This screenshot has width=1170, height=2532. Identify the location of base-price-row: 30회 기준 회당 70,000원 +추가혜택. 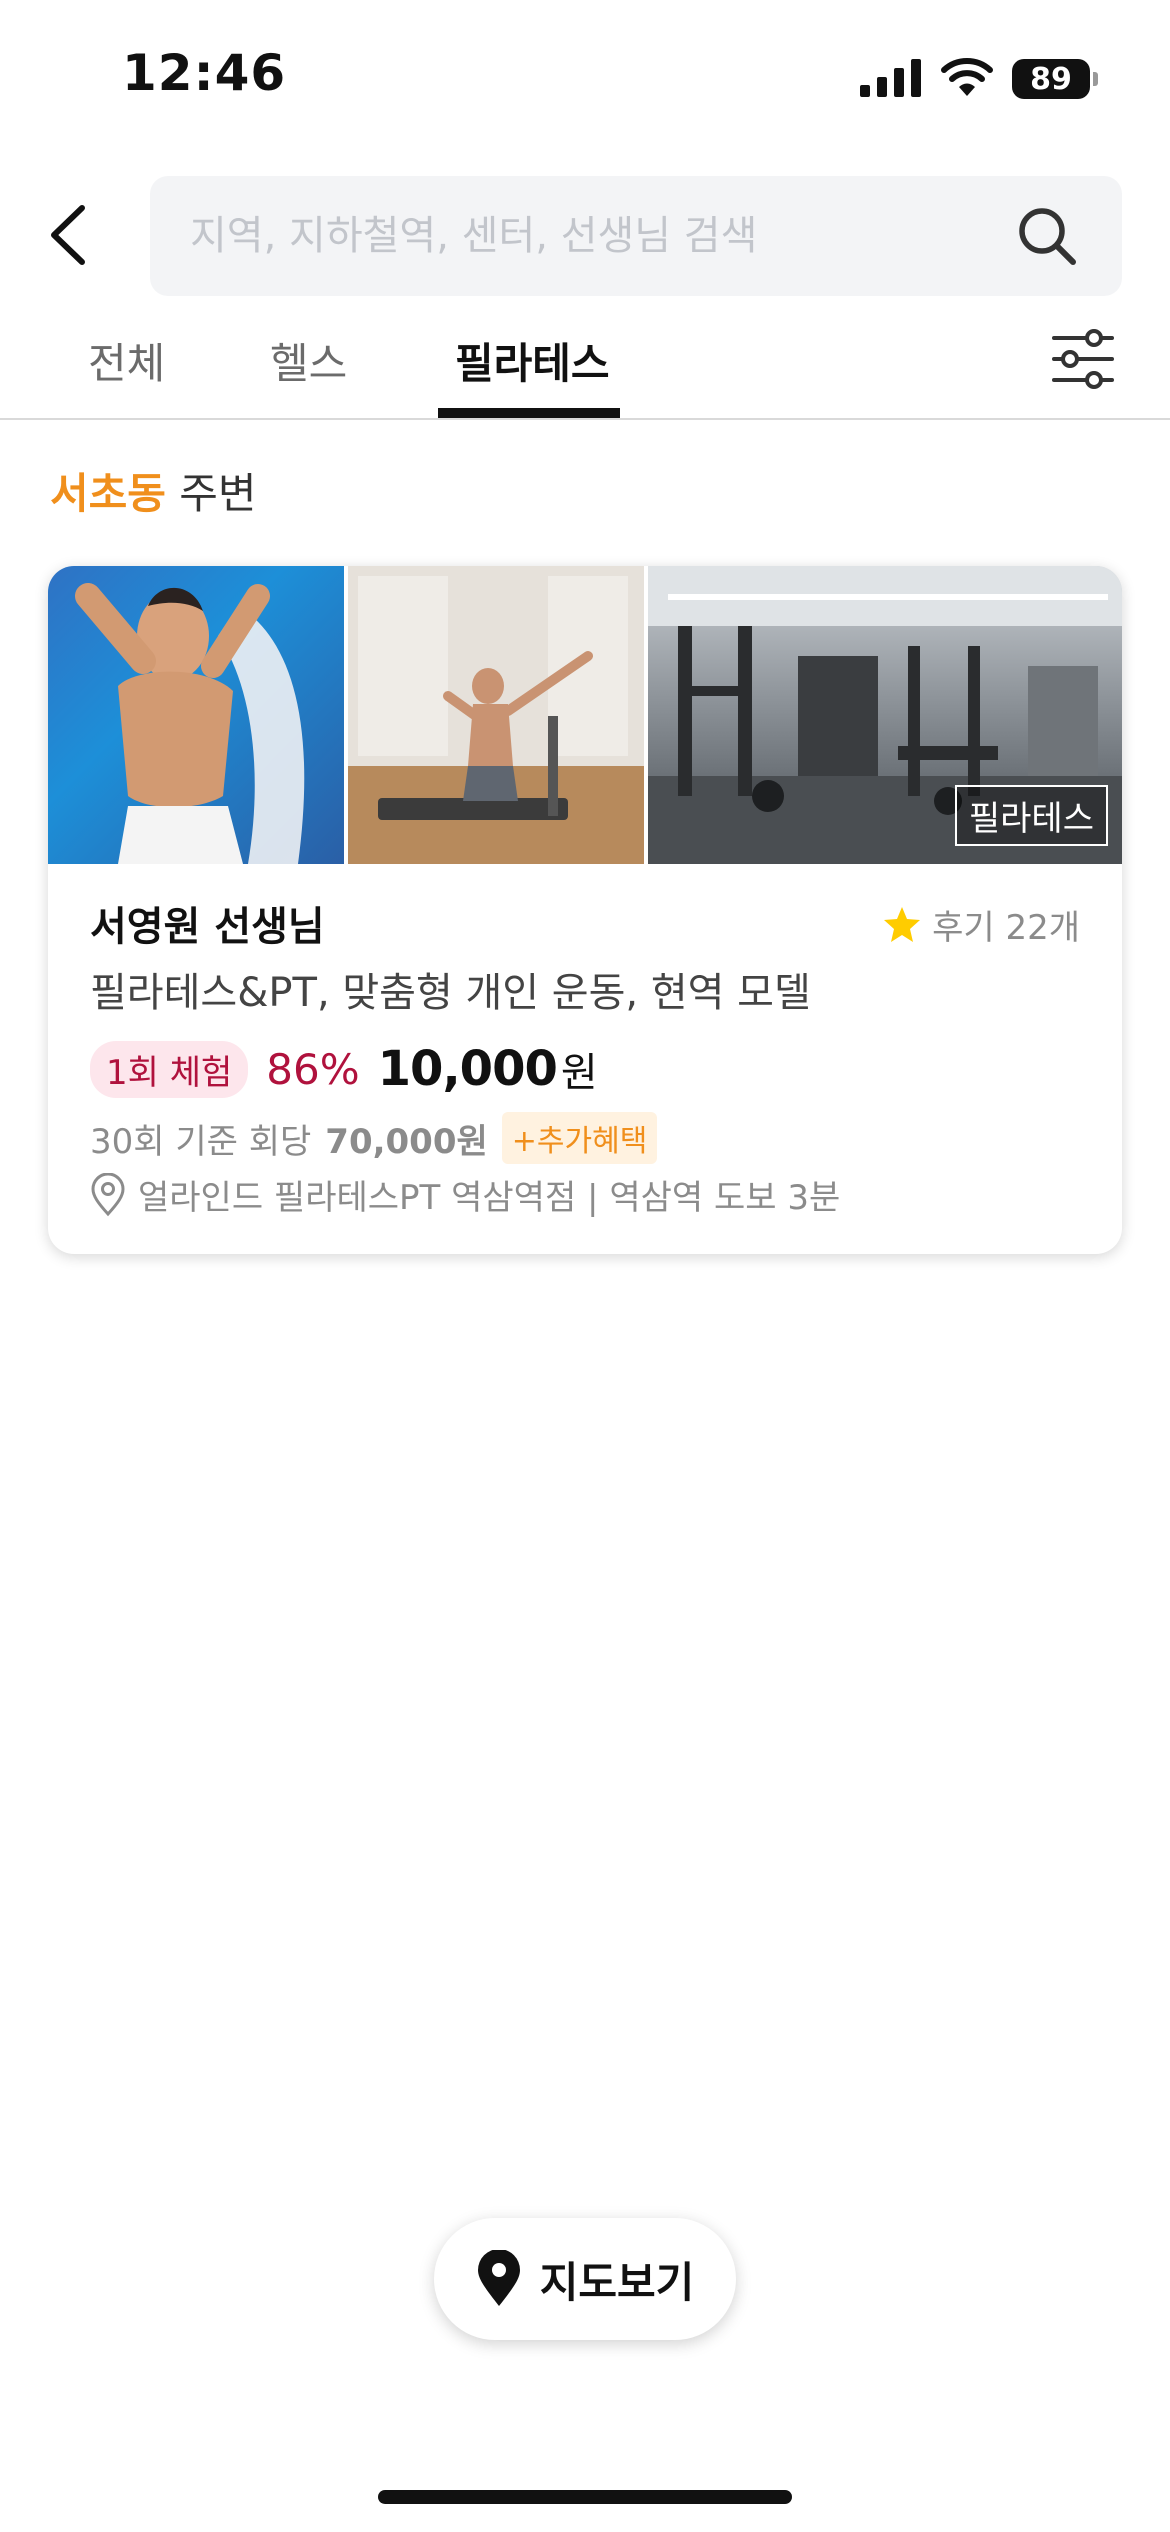
(374, 1138).